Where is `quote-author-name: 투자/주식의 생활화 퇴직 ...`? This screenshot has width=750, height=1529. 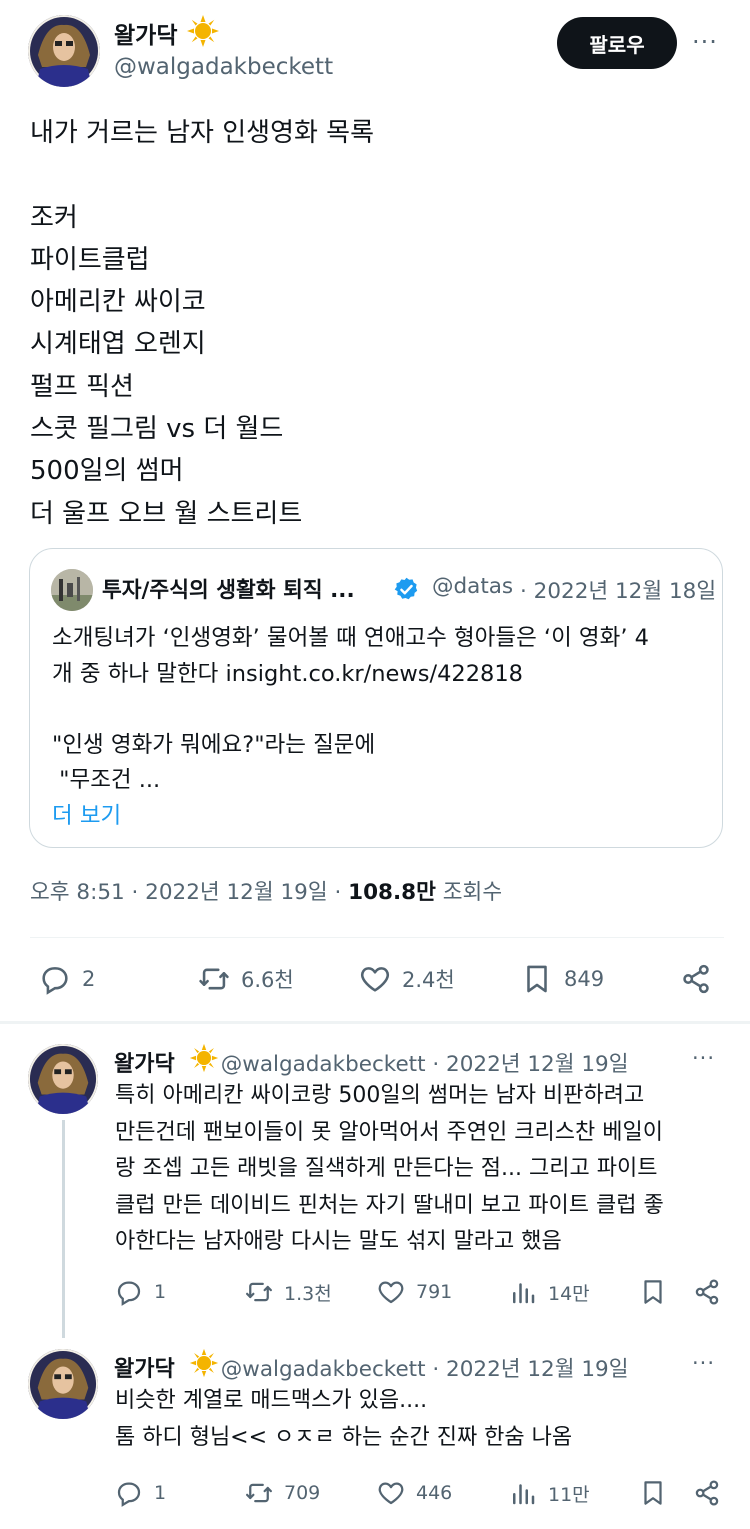
quote-author-name: 투자/주식의 생활화 퇴직 ... is located at coordinates (242, 588).